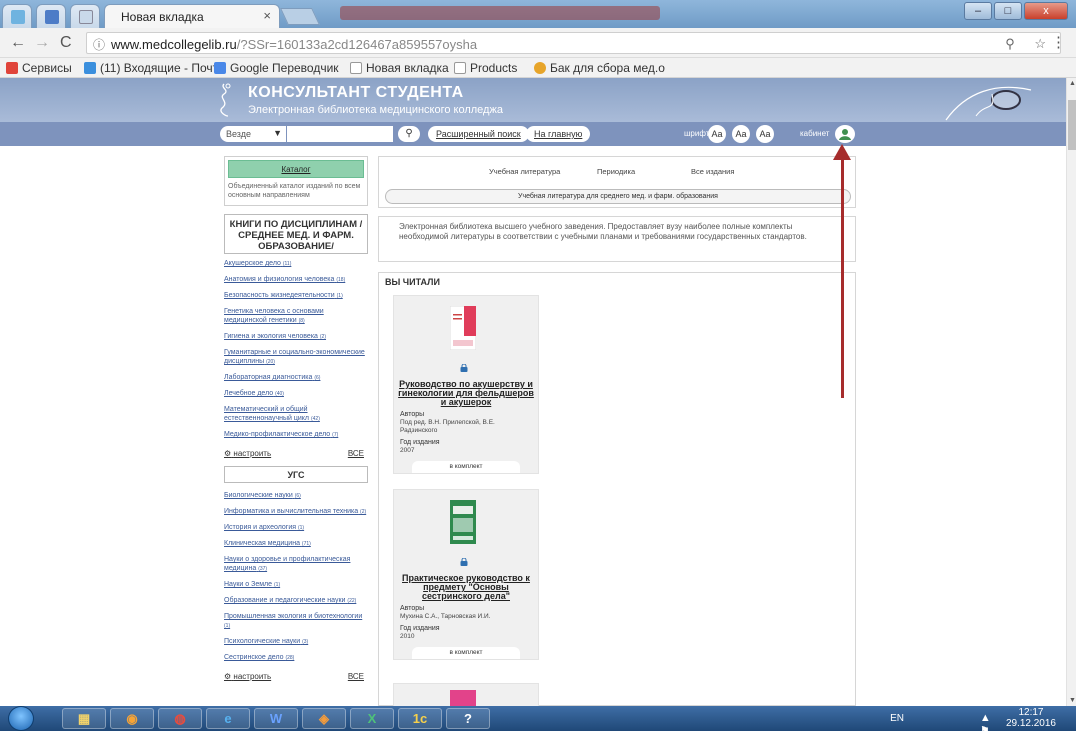 The height and width of the screenshot is (731, 1076). What do you see at coordinates (1031, 718) in the screenshot?
I see `clock: 12:17 29.12.2016` at bounding box center [1031, 718].